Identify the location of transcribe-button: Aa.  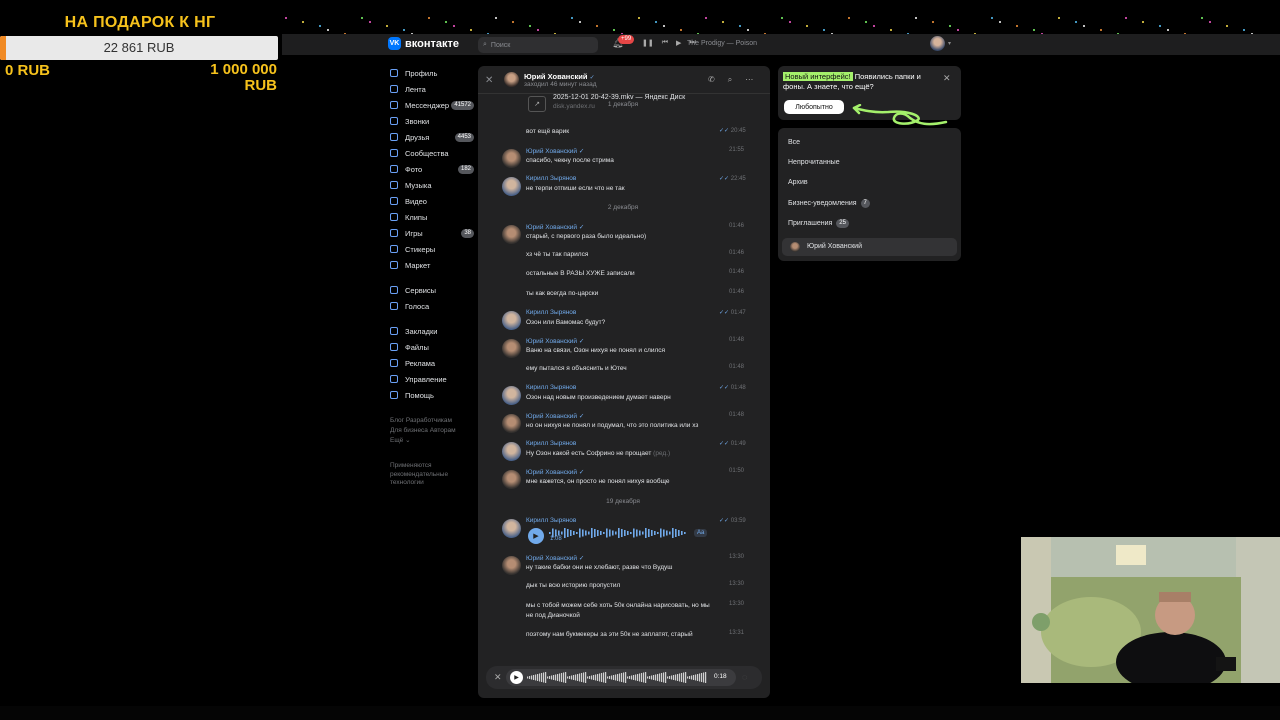
(701, 533).